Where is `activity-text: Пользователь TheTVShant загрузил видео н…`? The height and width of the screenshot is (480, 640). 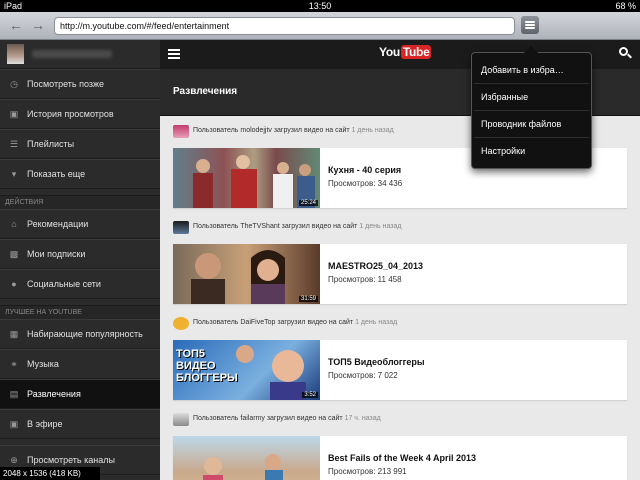 activity-text: Пользователь TheTVShant загрузил видео н… is located at coordinates (275, 226).